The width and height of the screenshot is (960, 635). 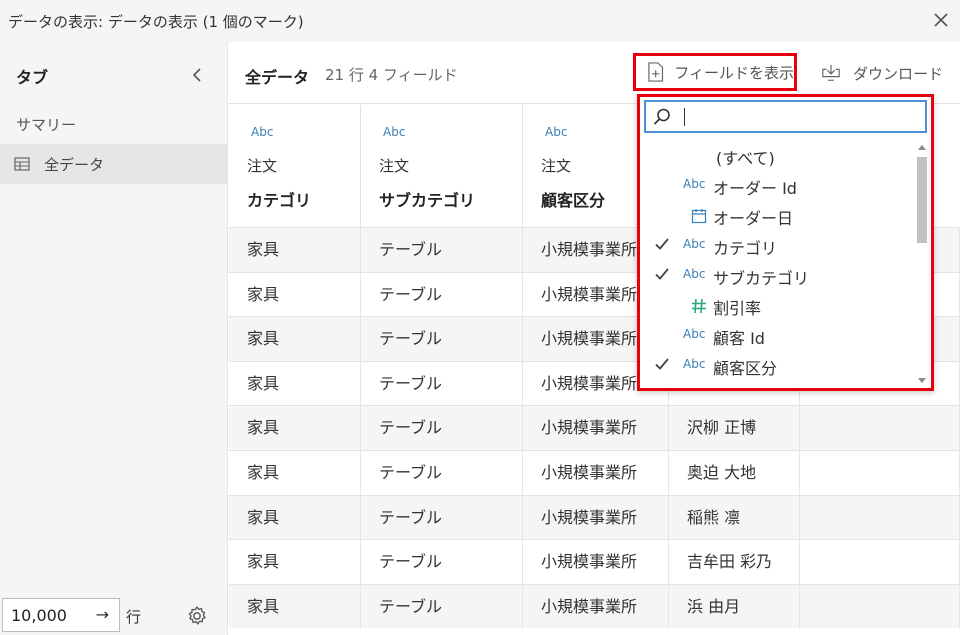 What do you see at coordinates (114, 164) in the screenshot?
I see `sidebar-item-all-data: 全データ` at bounding box center [114, 164].